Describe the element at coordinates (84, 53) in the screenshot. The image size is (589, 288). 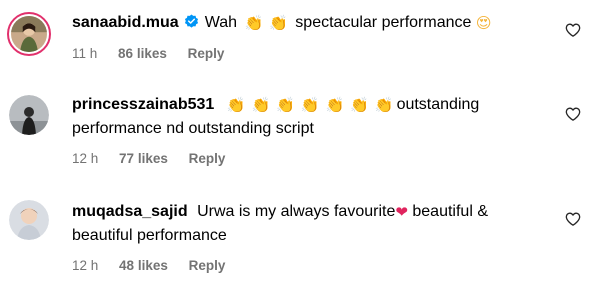
I see `comment-time: 11 h` at that location.